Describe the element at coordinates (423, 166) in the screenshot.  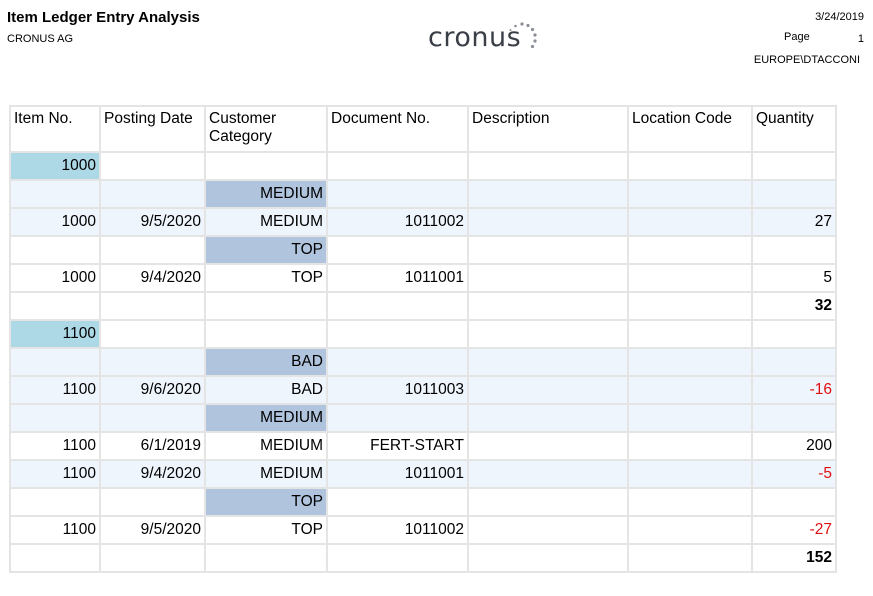
I see `item-group-row: 1000` at that location.